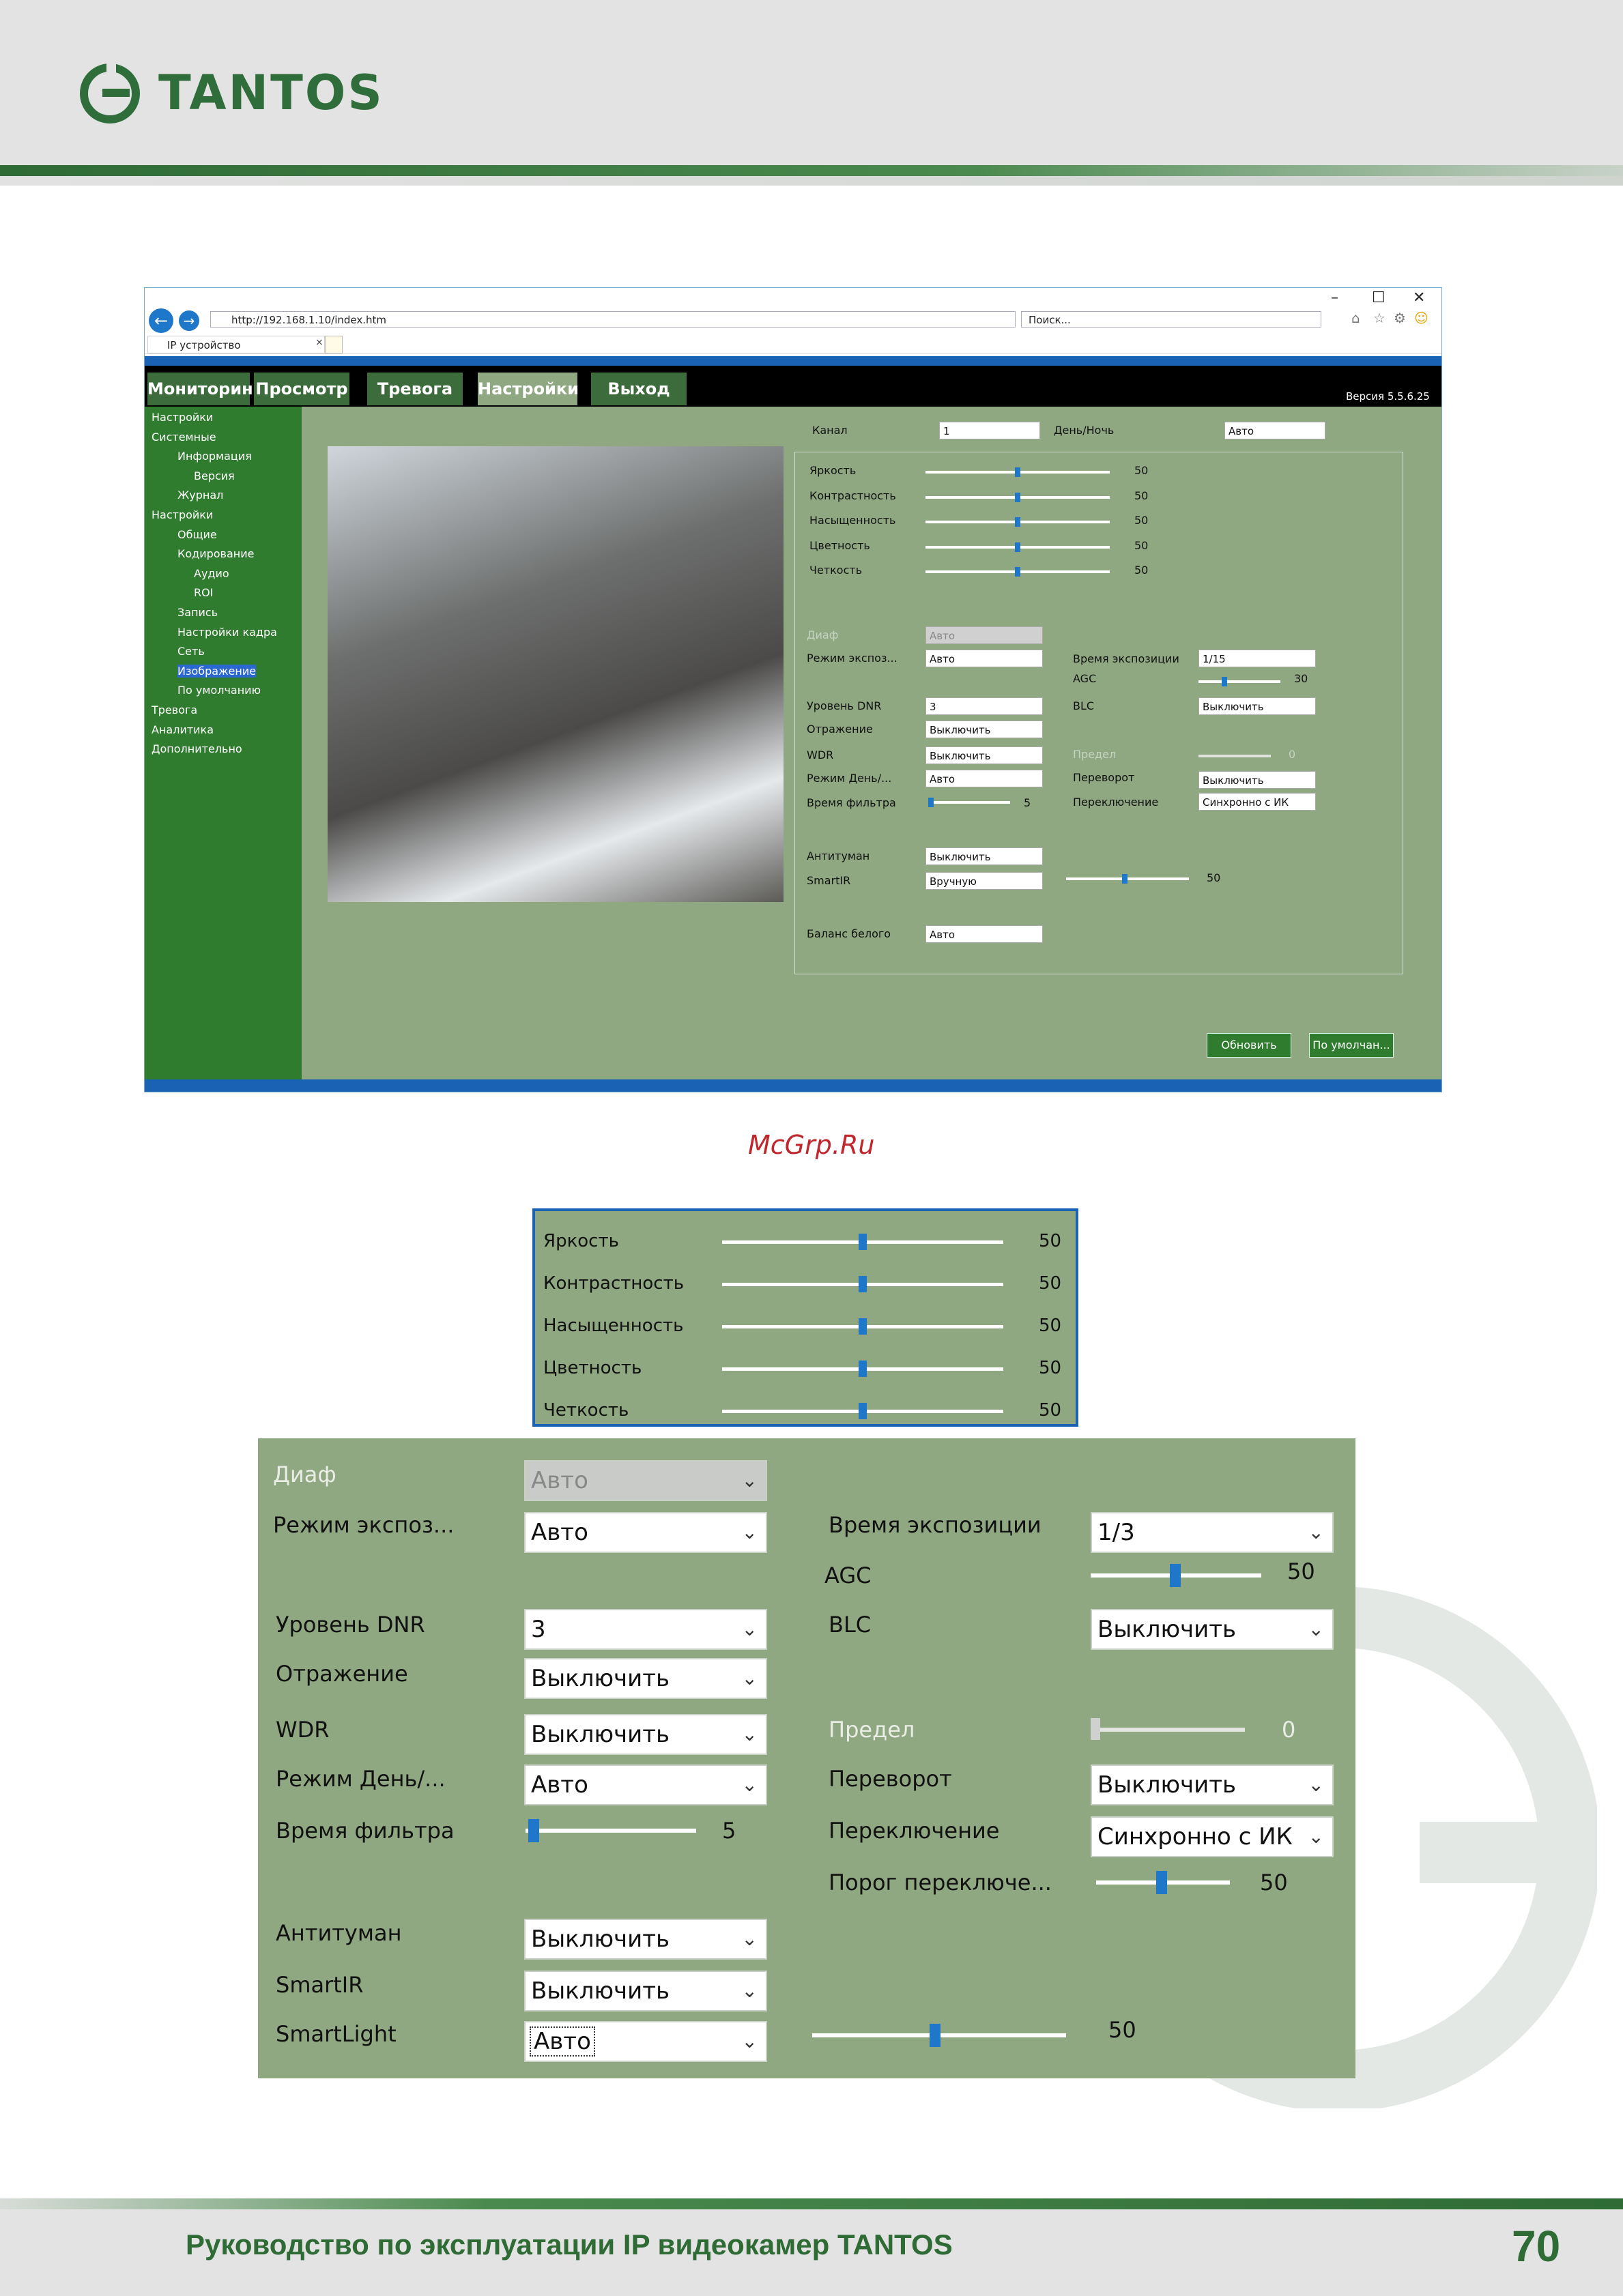 The image size is (1623, 2296). Describe the element at coordinates (183, 729) in the screenshot. I see `sidebar-item: Аналитика` at that location.